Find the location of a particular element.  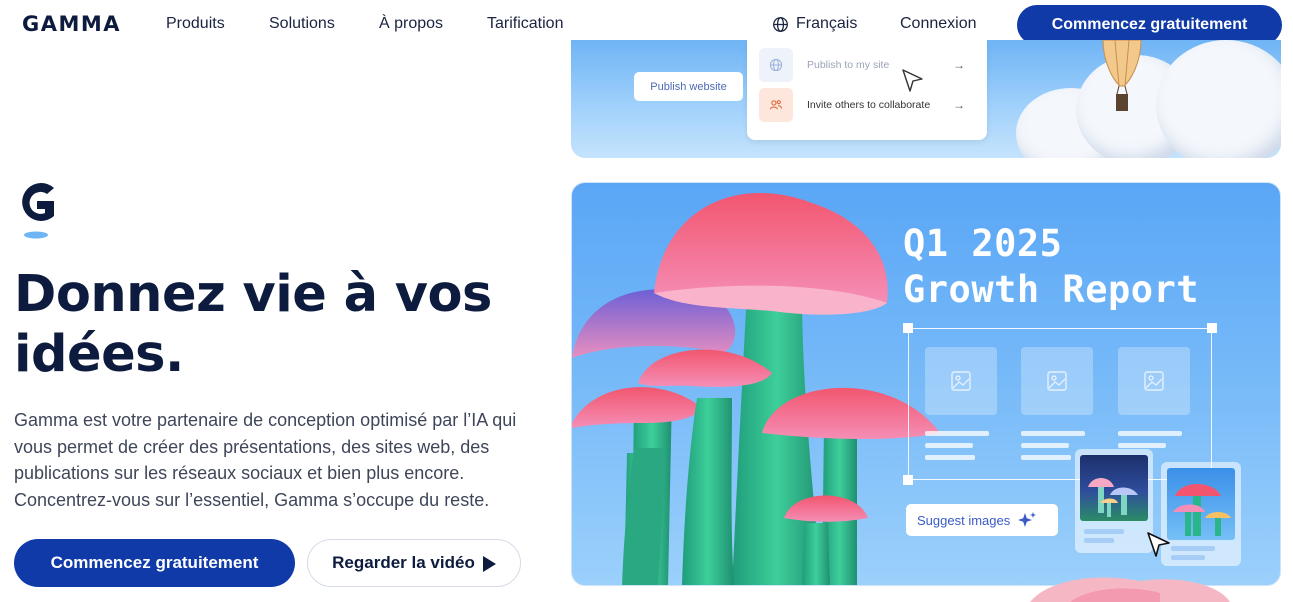

login-link: Connexion is located at coordinates (938, 24).